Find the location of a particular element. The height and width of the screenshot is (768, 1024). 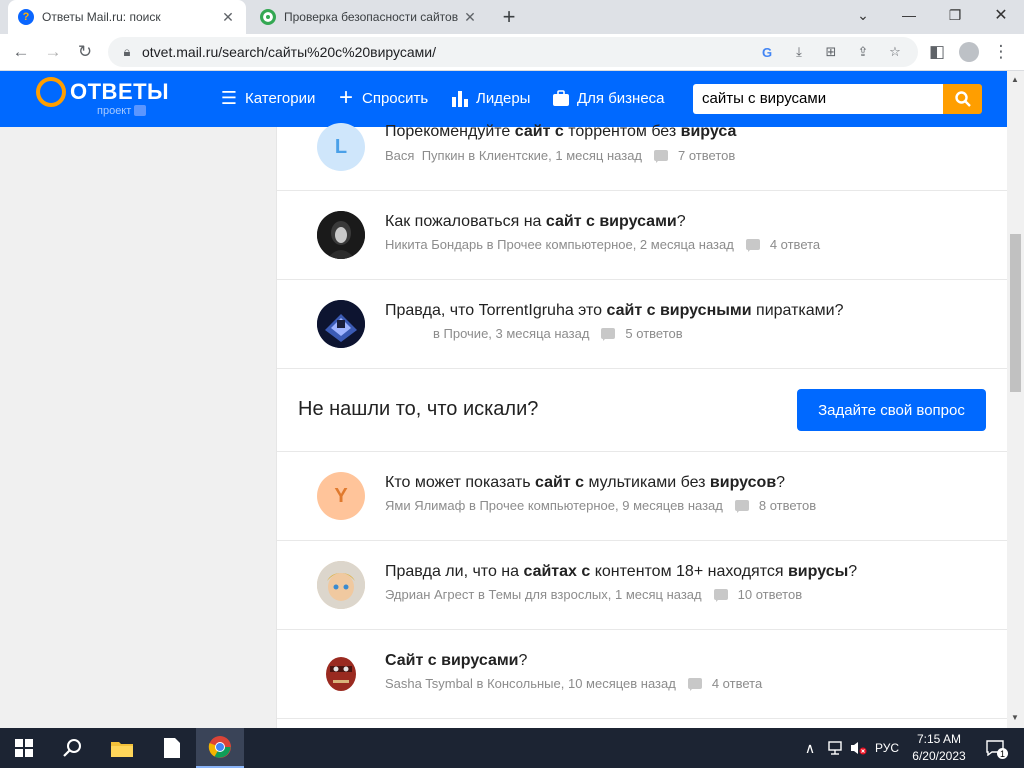

notifications-button: 1 is located at coordinates (995, 748).